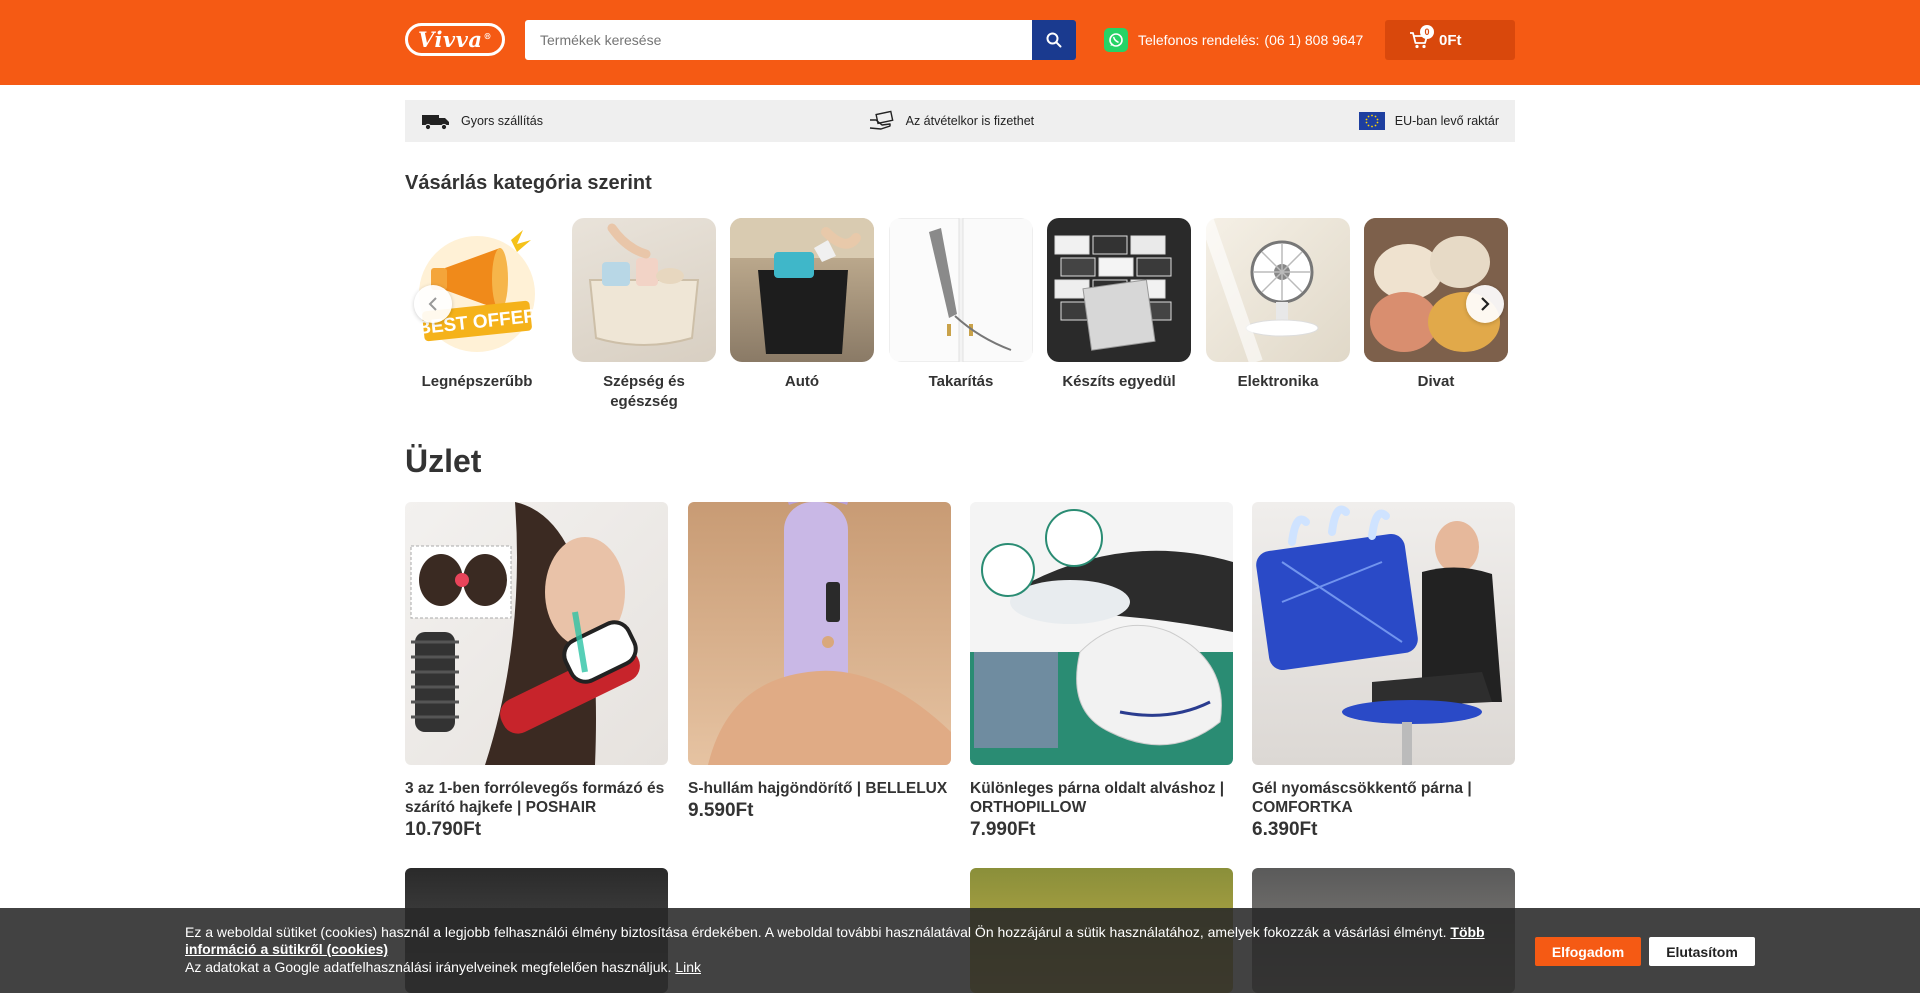 The image size is (1920, 993). I want to click on category-item-diy: Készíts egyedül, so click(1119, 305).